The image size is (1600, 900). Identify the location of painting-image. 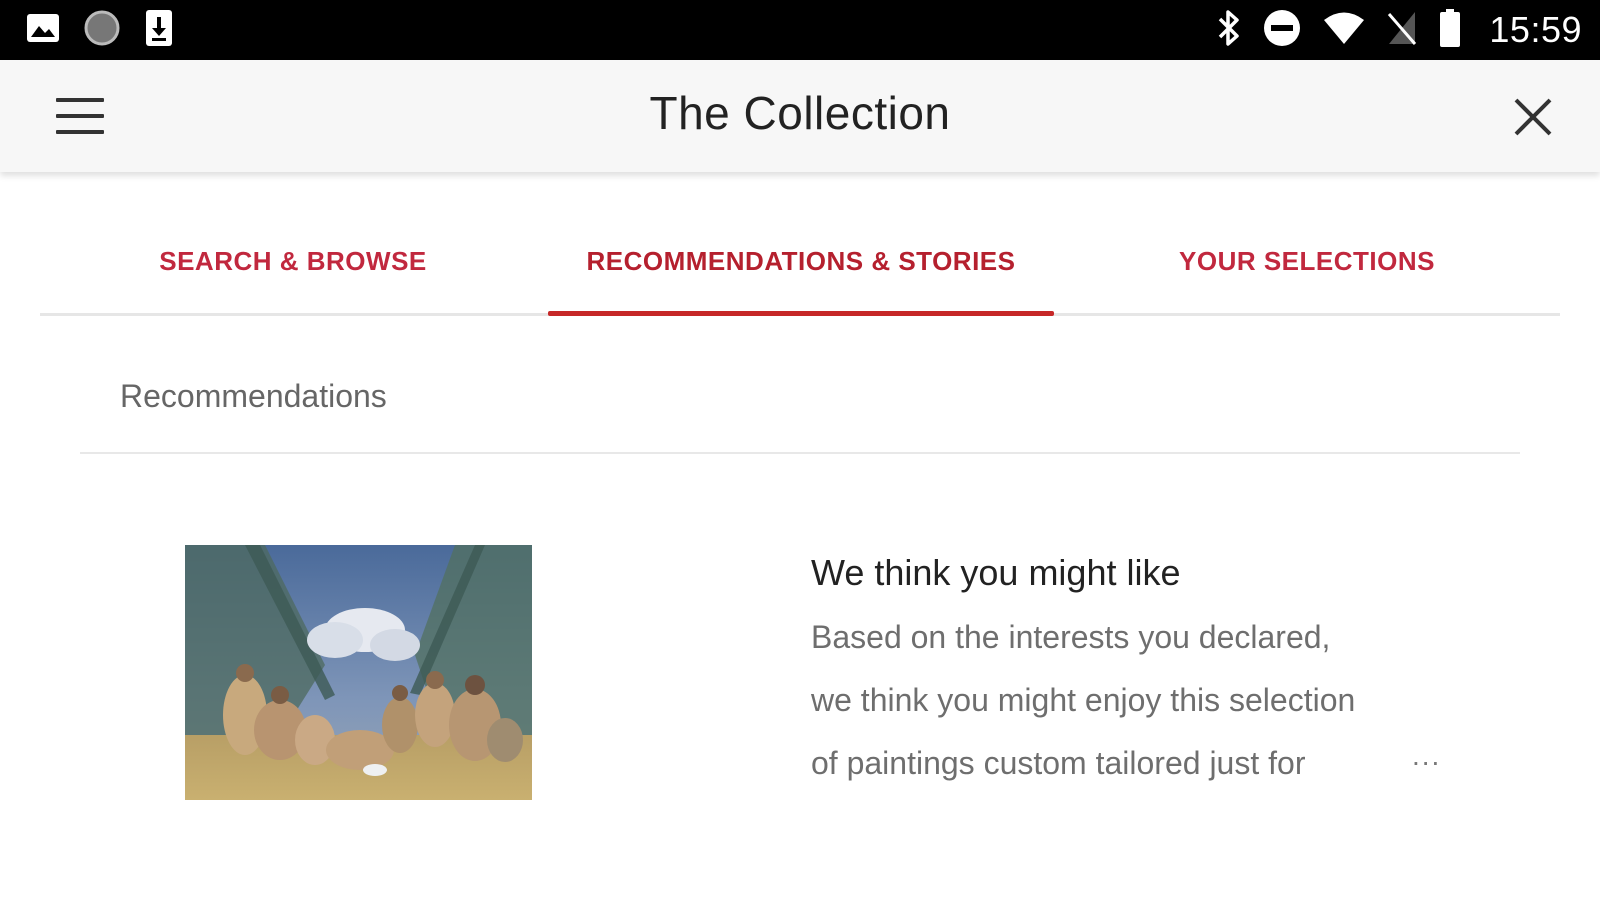
(358, 672).